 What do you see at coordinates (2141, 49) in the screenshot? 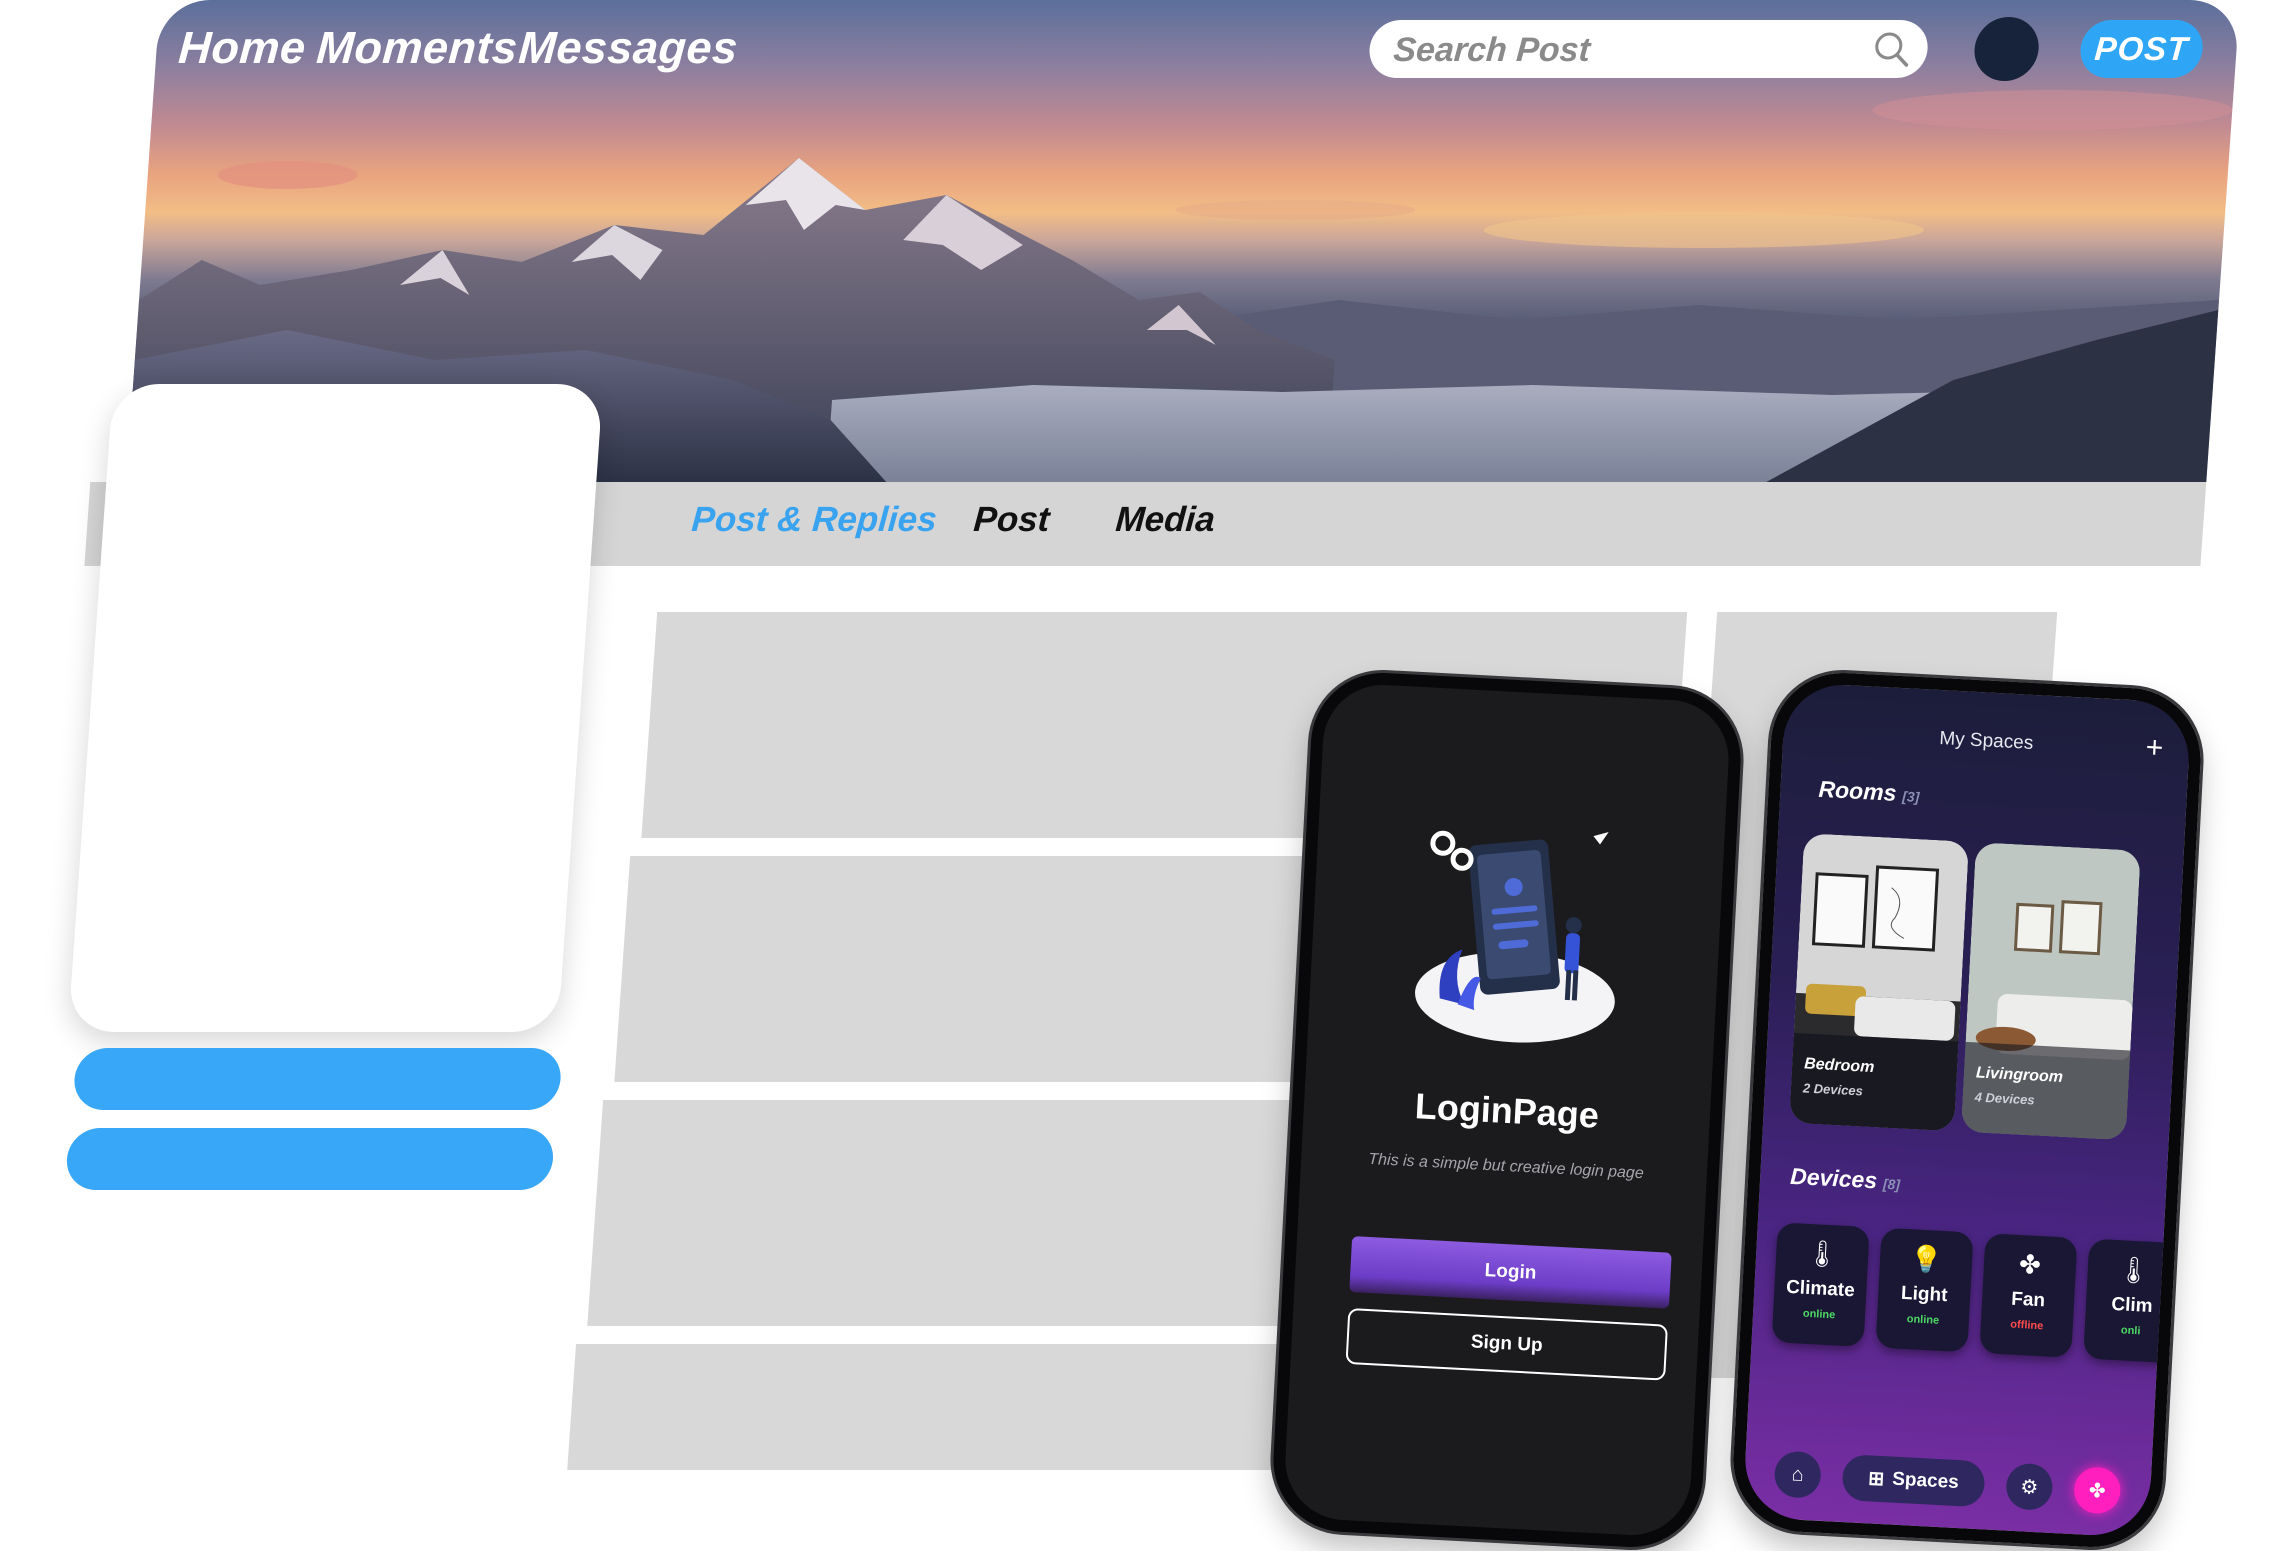
I see `post-button: POST` at bounding box center [2141, 49].